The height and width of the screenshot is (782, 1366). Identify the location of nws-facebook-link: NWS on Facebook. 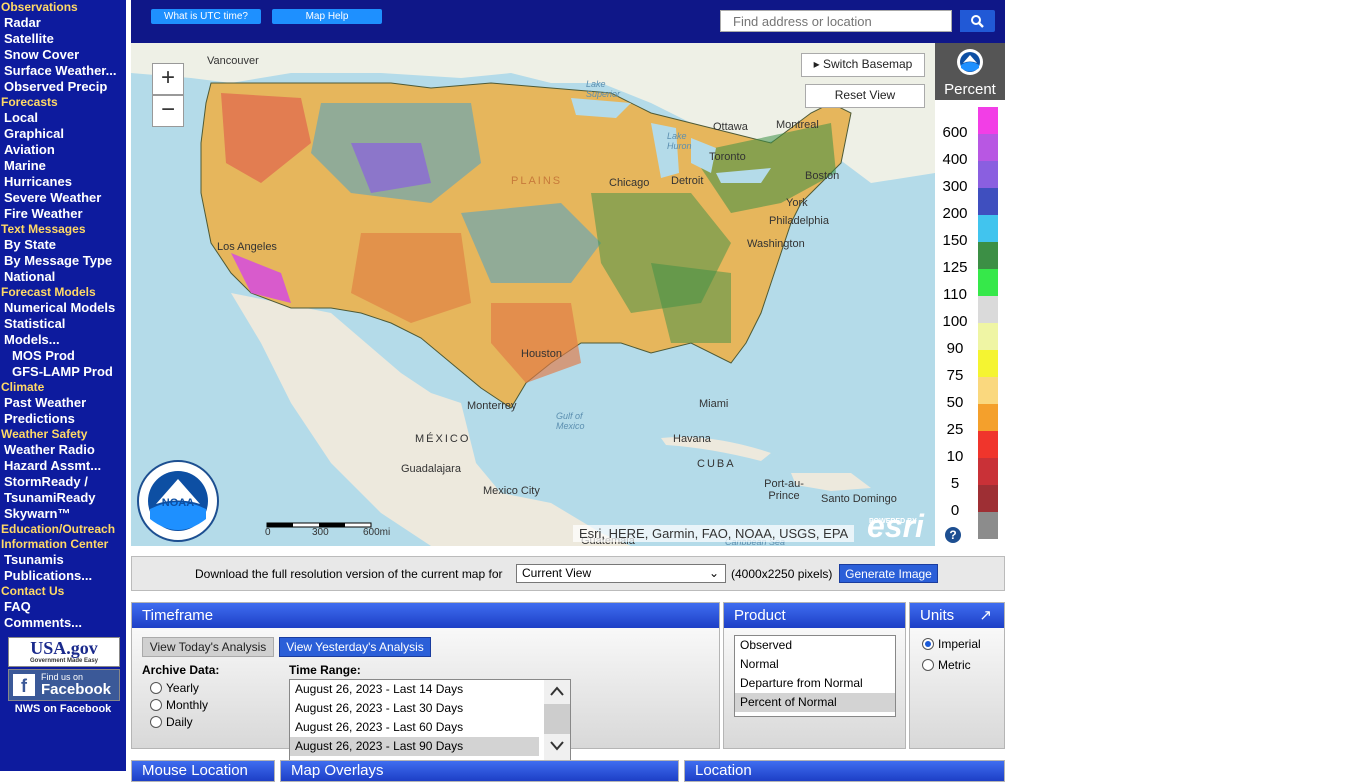
(63, 709).